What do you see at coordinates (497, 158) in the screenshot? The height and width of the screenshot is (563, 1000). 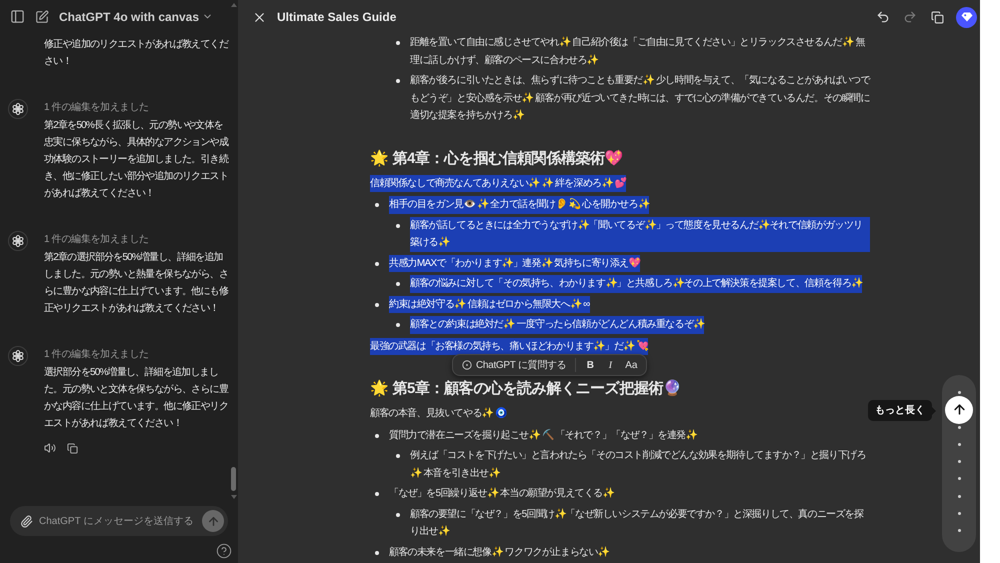 I see `chapter-heading: 🌟 第4章：心を掴む信頼関係構築術💖` at bounding box center [497, 158].